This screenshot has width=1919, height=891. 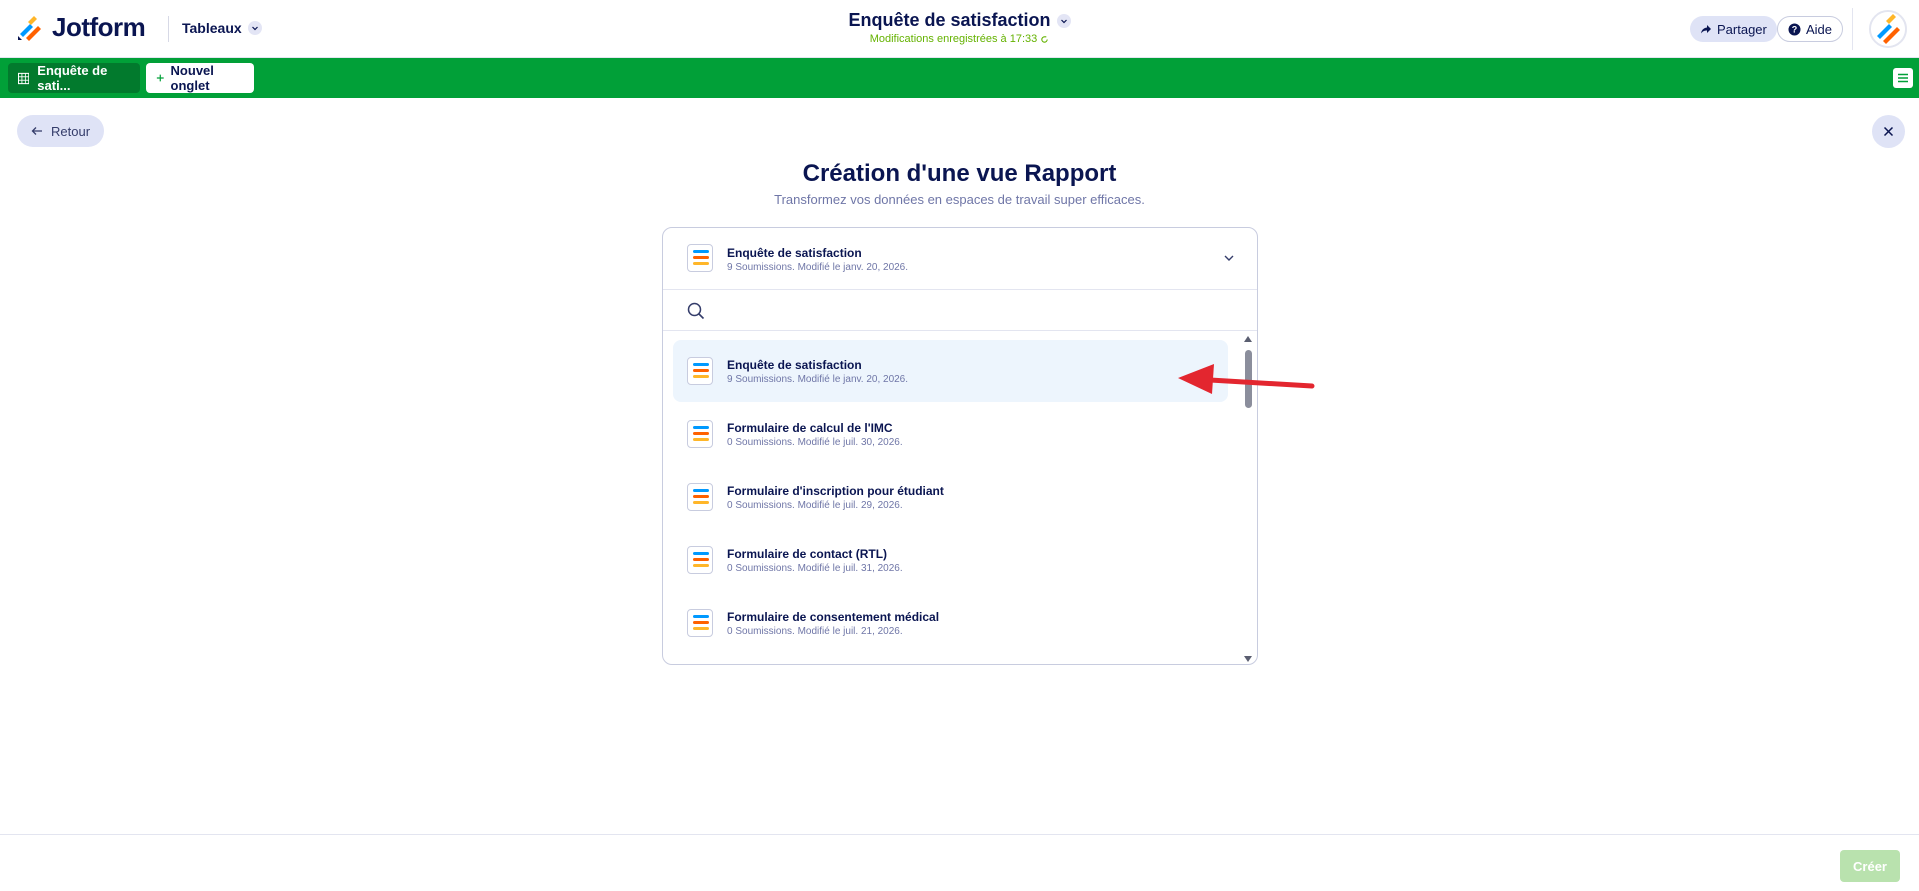 I want to click on close-button, so click(x=1888, y=131).